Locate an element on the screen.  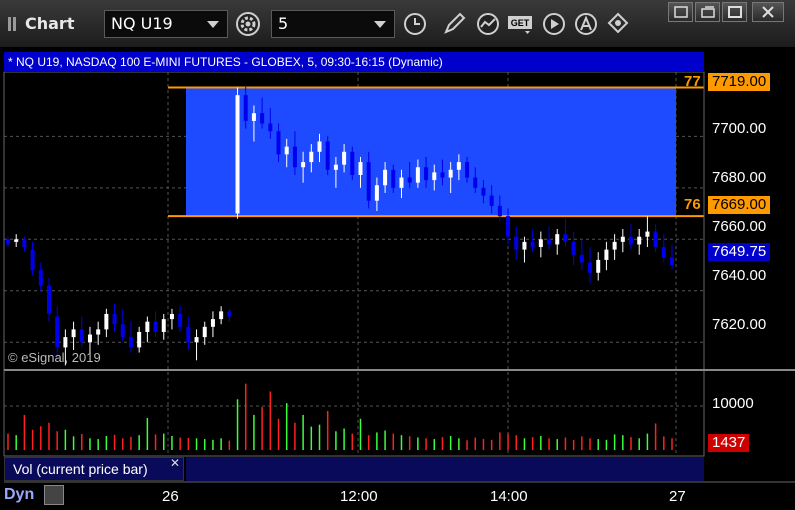
volume-study-label: Vol (current price bar) is located at coordinates (94, 469).